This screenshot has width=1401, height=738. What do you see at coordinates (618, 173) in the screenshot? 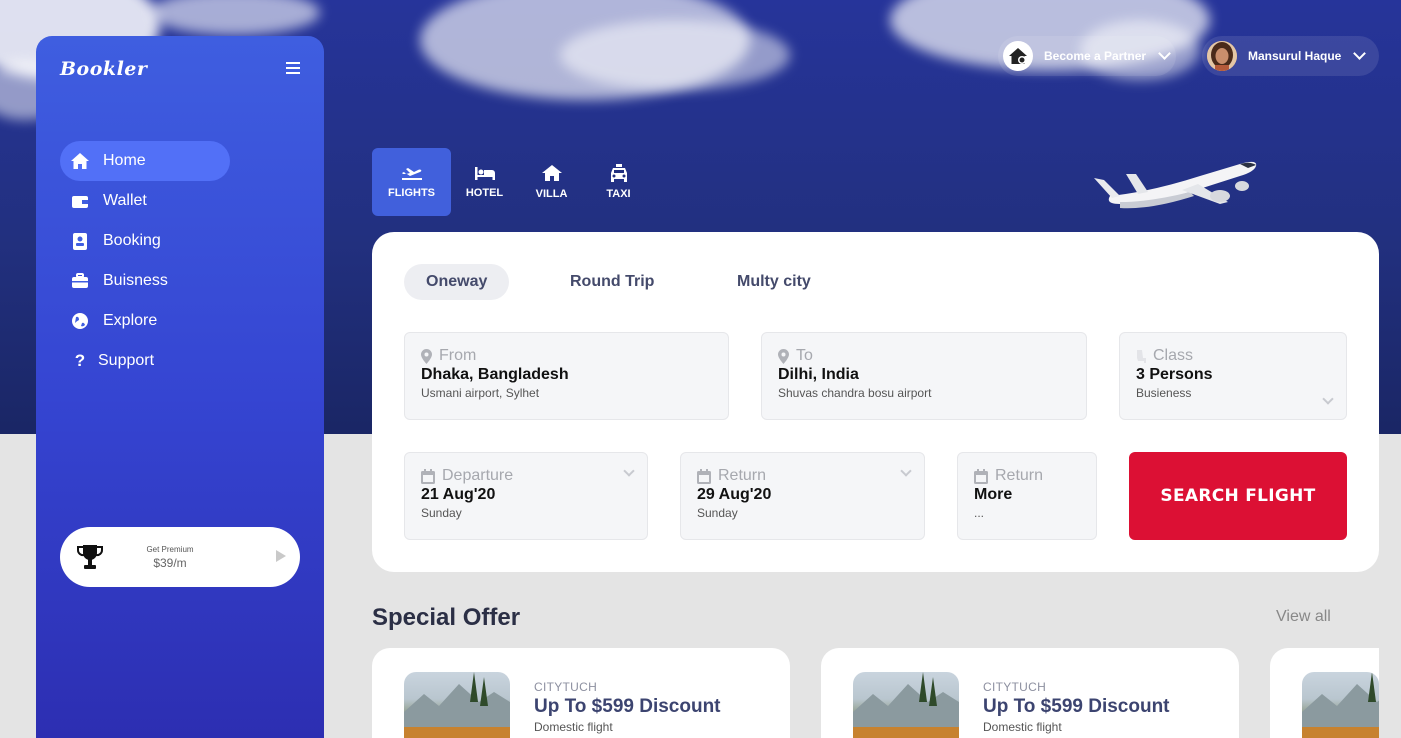
I see `taxi-icon` at bounding box center [618, 173].